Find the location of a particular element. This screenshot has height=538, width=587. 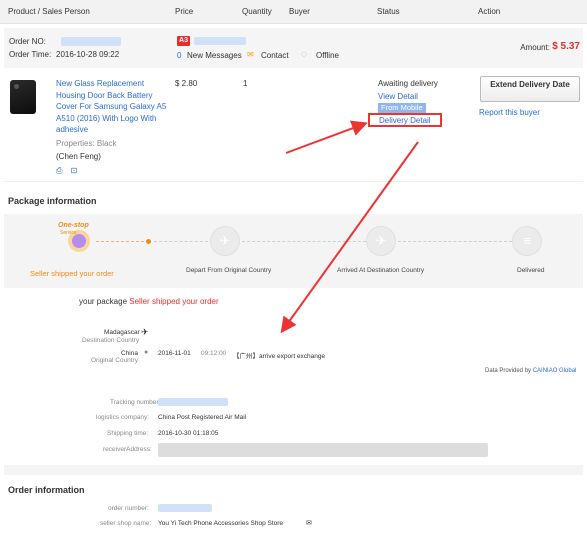

logistics-value: China Post Registered Air Mail is located at coordinates (202, 417).